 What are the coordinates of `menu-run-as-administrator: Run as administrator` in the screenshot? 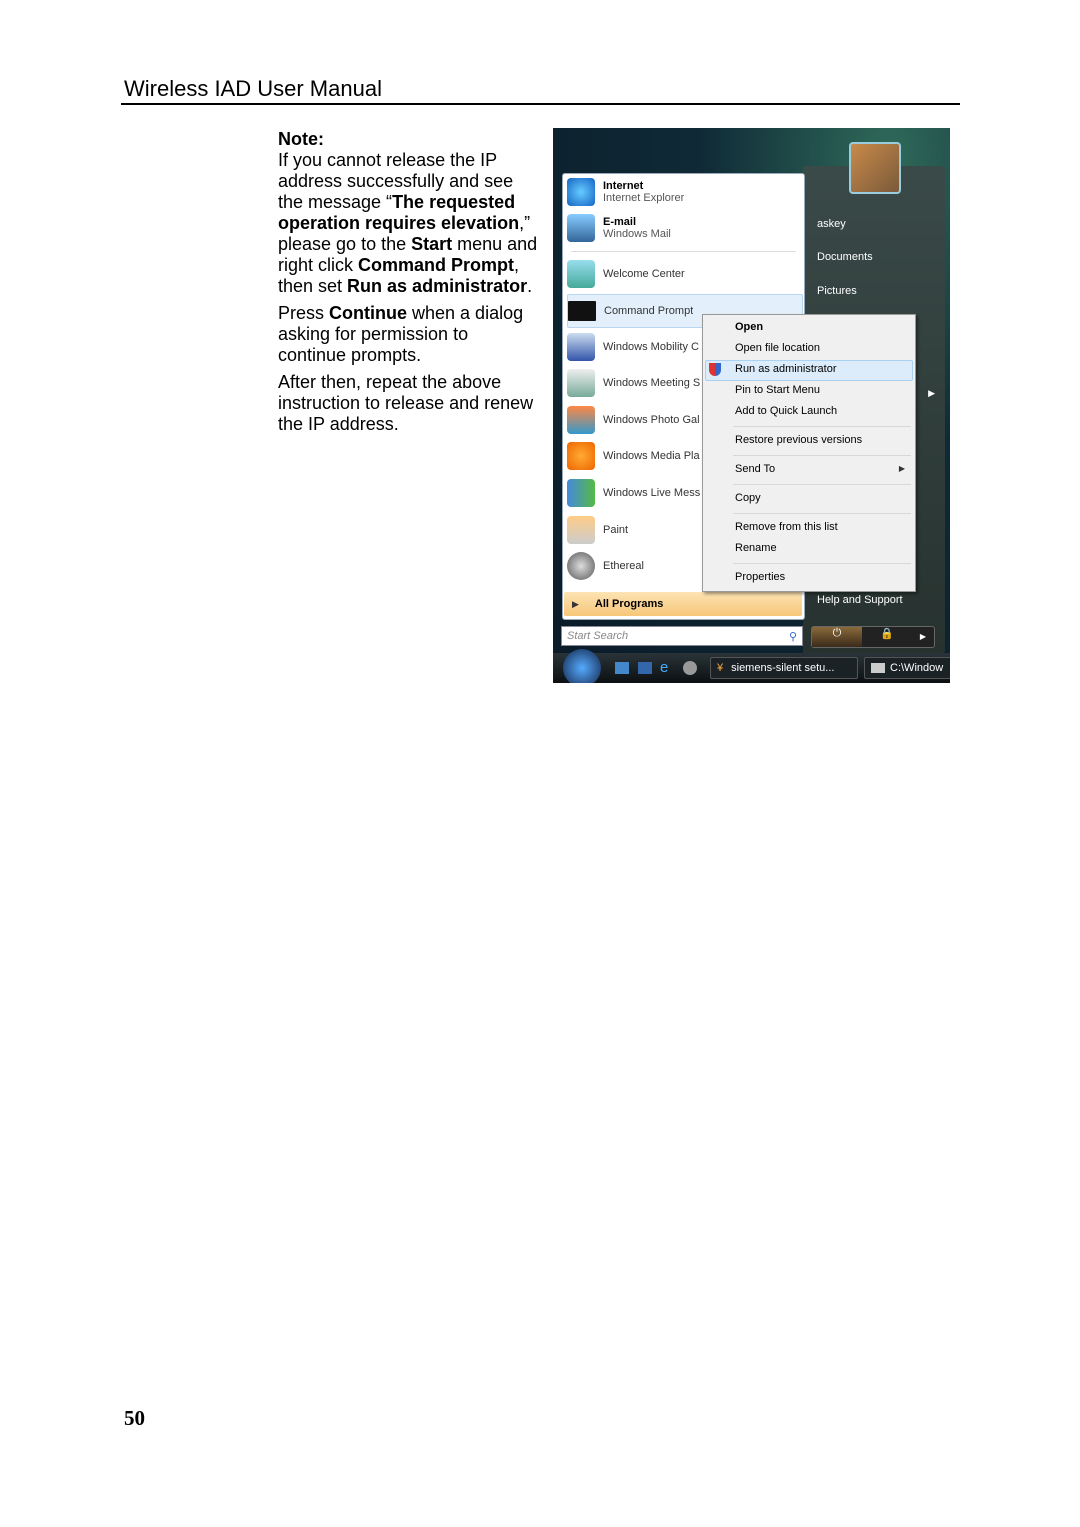 It's located at (786, 369).